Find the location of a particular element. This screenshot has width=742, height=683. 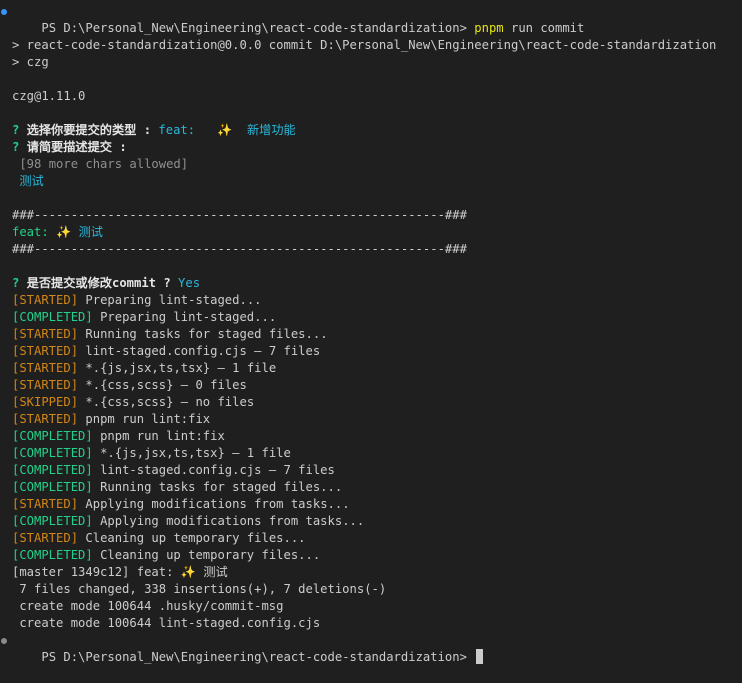

command-success-dot-icon is located at coordinates (4, 12).